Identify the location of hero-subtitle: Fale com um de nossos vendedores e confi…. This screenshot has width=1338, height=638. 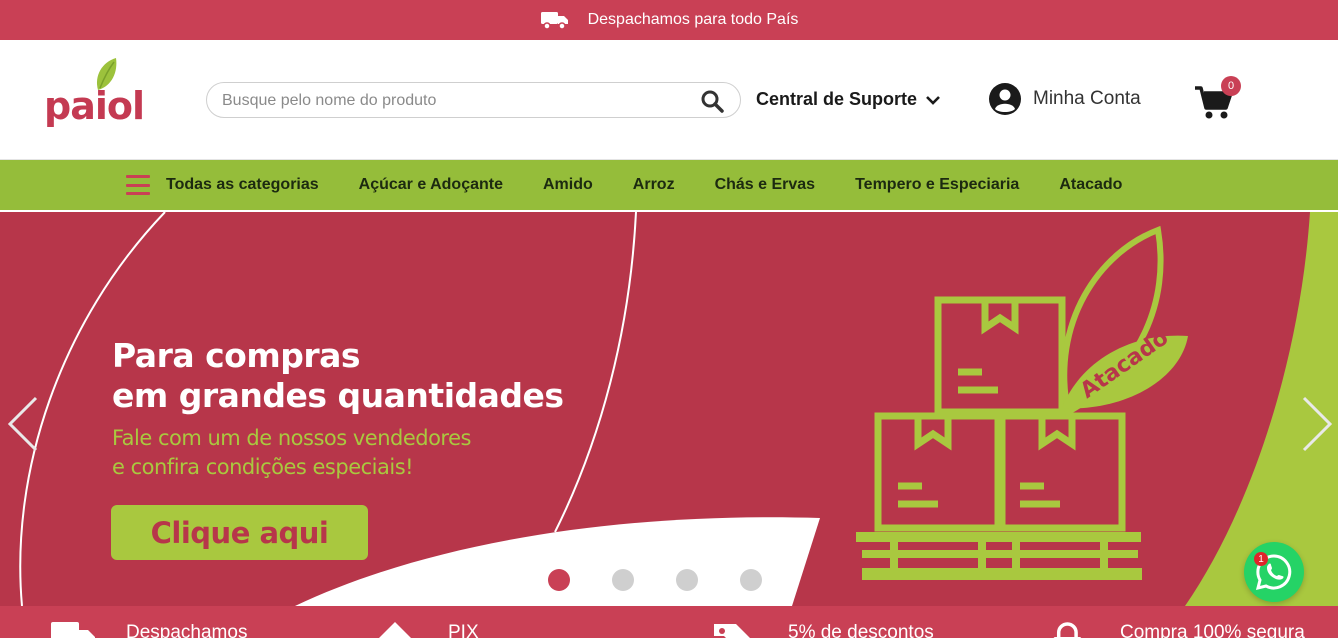
(291, 453).